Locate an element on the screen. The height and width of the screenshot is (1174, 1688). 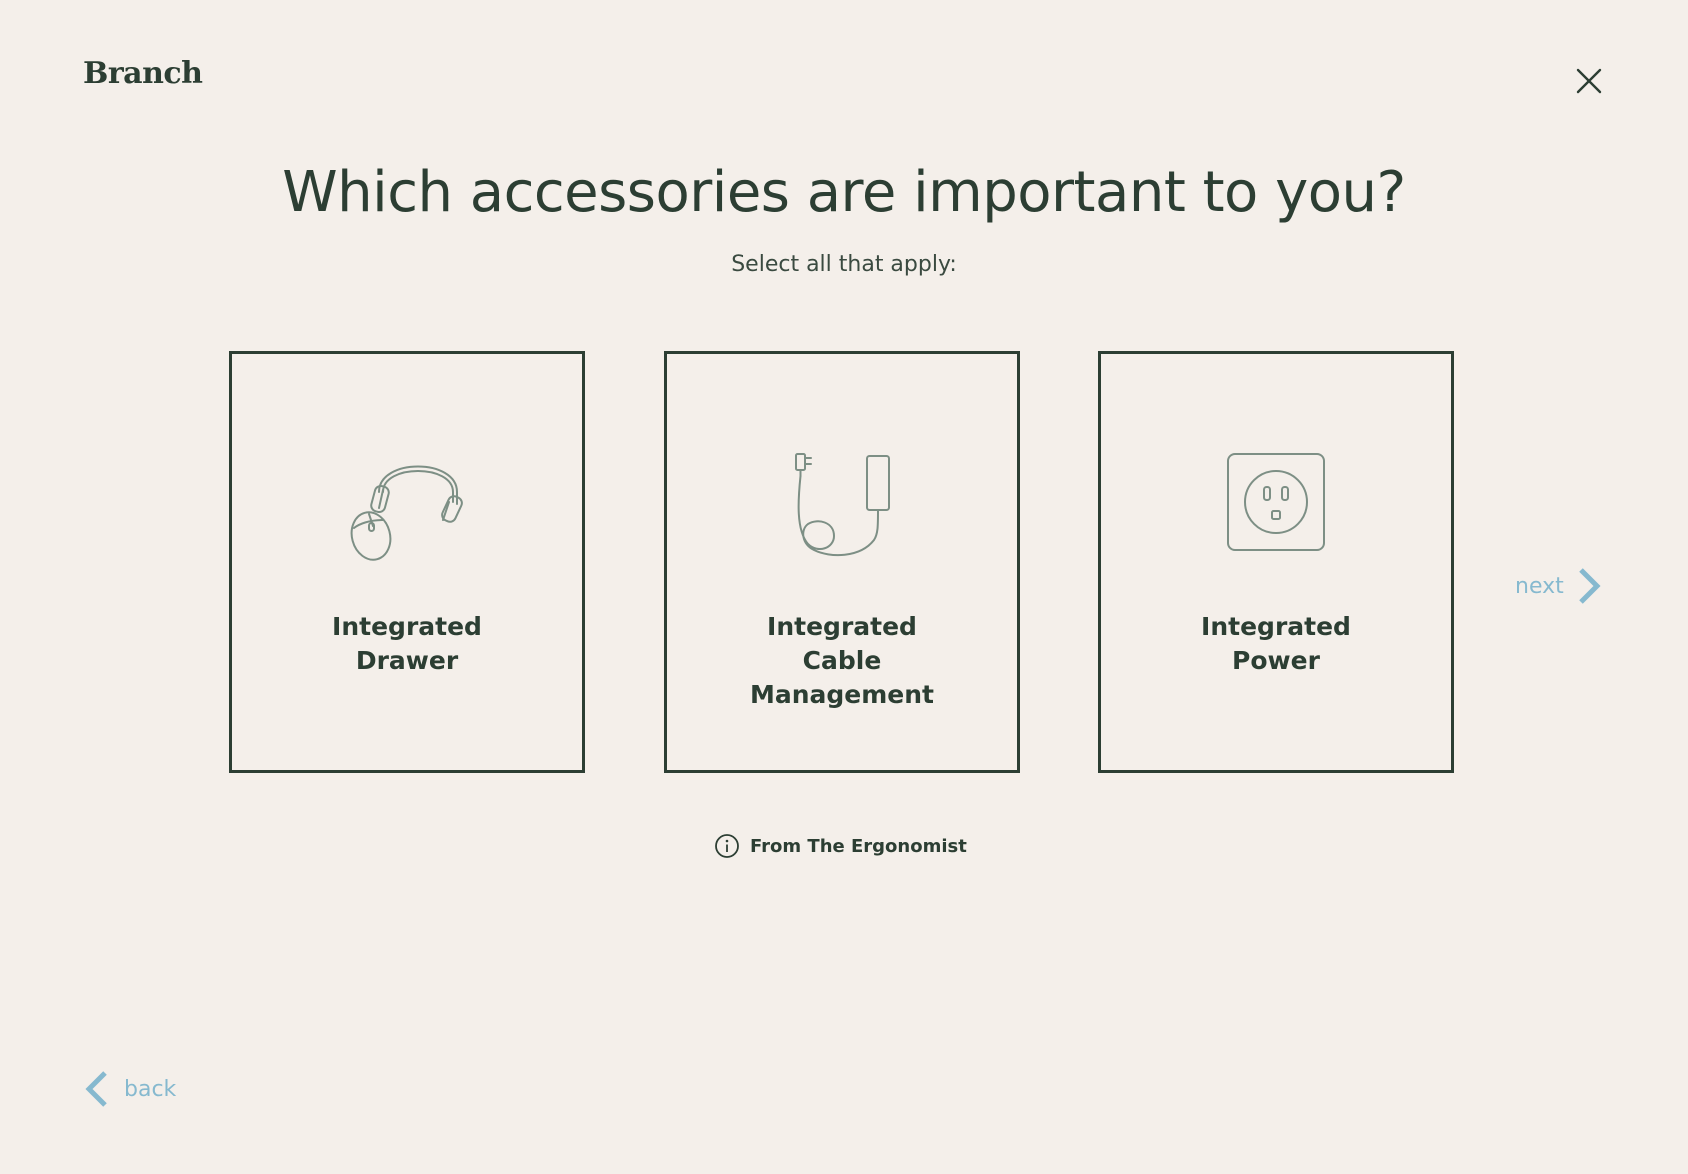
headphones-mouse-icon is located at coordinates (407, 502).